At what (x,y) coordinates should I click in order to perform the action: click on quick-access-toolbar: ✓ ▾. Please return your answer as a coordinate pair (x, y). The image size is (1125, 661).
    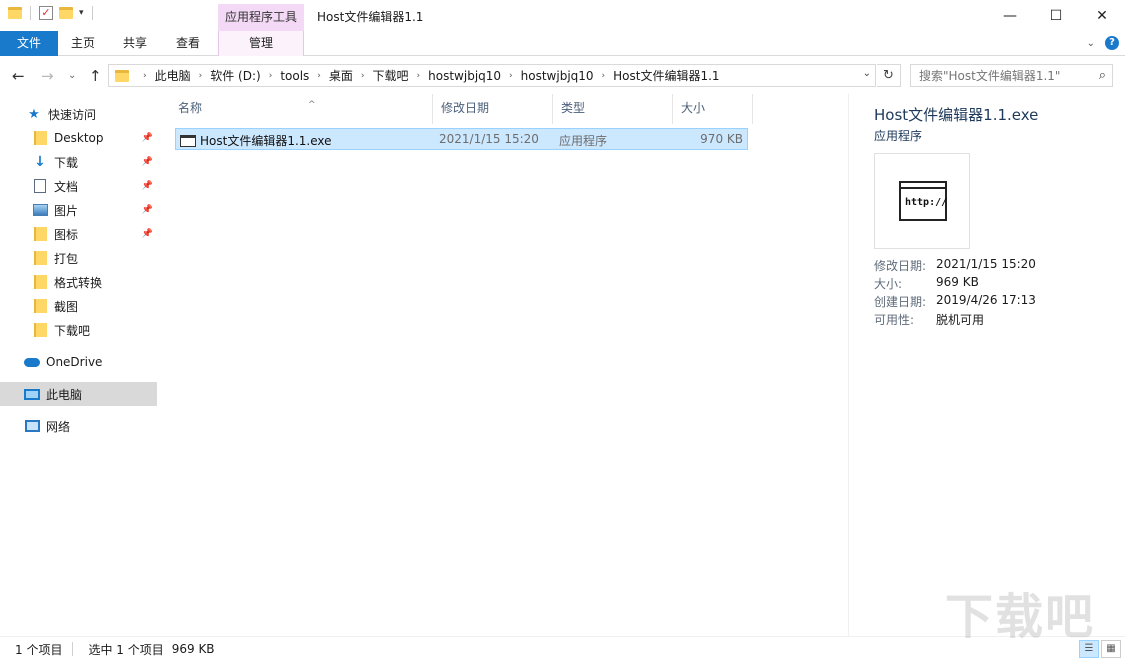
    Looking at the image, I should click on (51, 13).